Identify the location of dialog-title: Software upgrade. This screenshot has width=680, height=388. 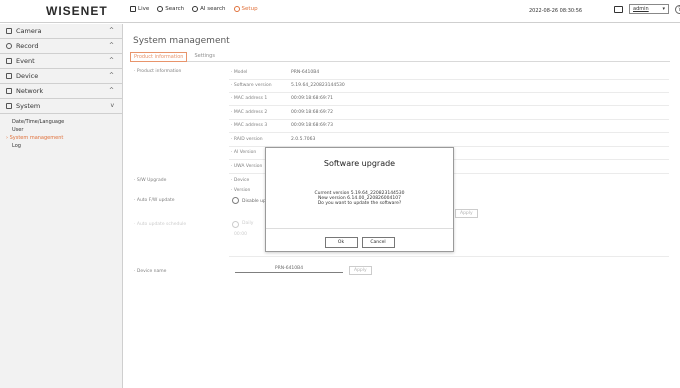
(359, 163).